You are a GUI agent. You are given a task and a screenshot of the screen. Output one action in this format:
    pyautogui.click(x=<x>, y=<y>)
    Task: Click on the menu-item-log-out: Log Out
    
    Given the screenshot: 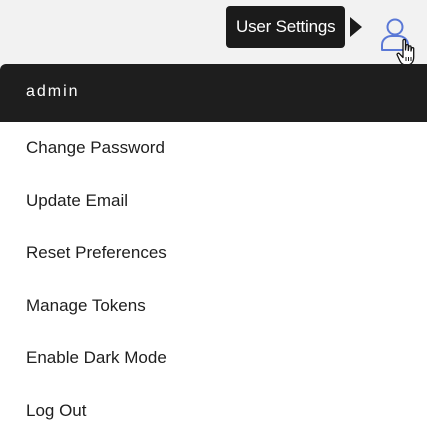 What is the action you would take?
    pyautogui.click(x=213, y=411)
    